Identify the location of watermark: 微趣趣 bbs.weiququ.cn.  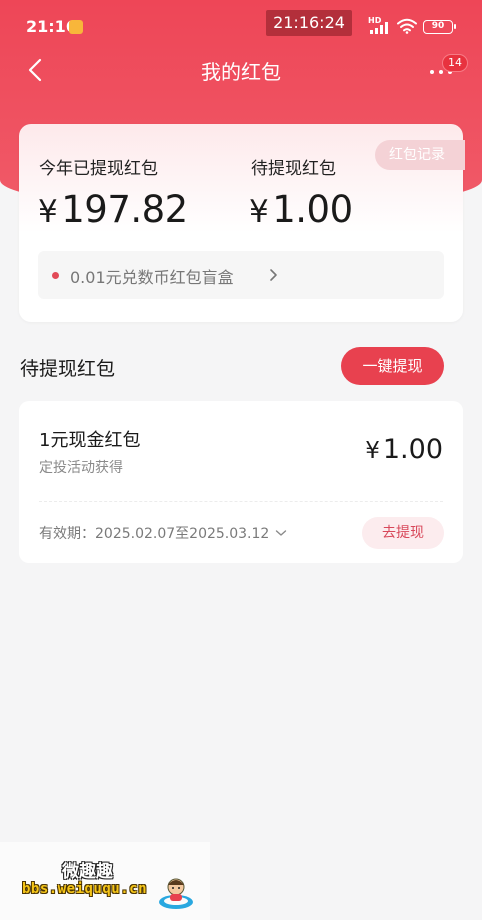
(105, 881).